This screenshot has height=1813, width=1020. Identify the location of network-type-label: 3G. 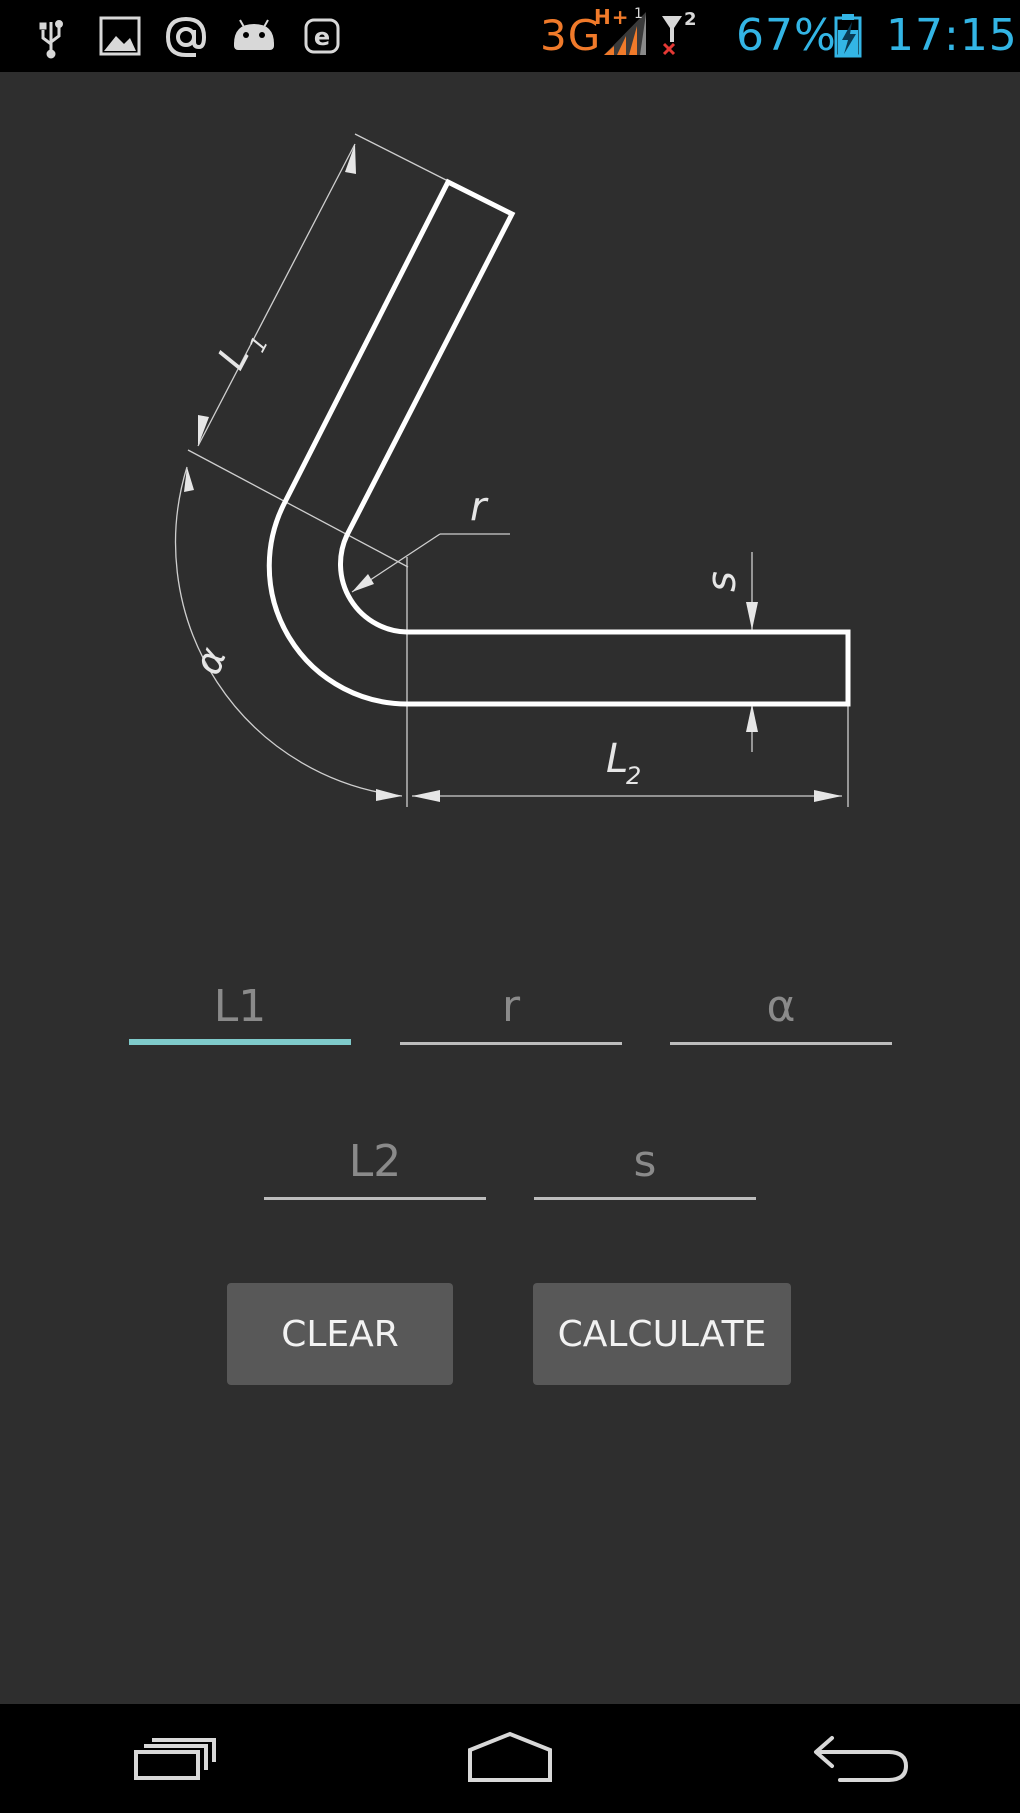
(571, 35).